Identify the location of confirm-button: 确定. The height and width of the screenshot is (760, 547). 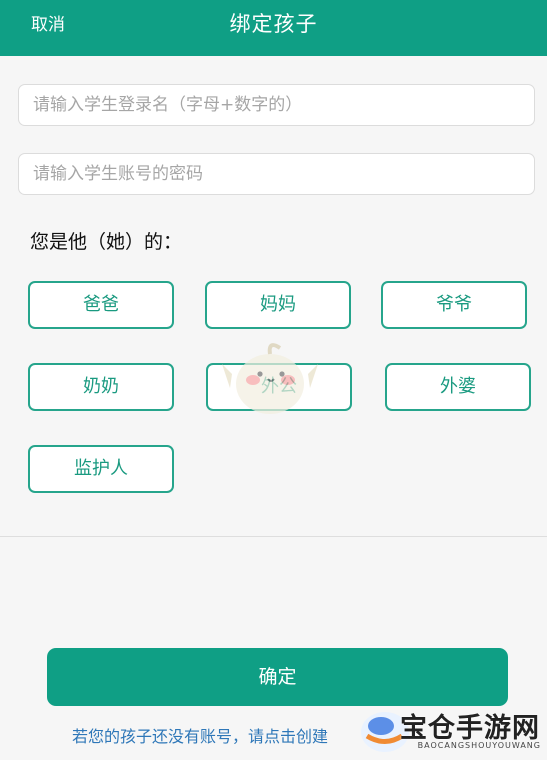
(277, 677).